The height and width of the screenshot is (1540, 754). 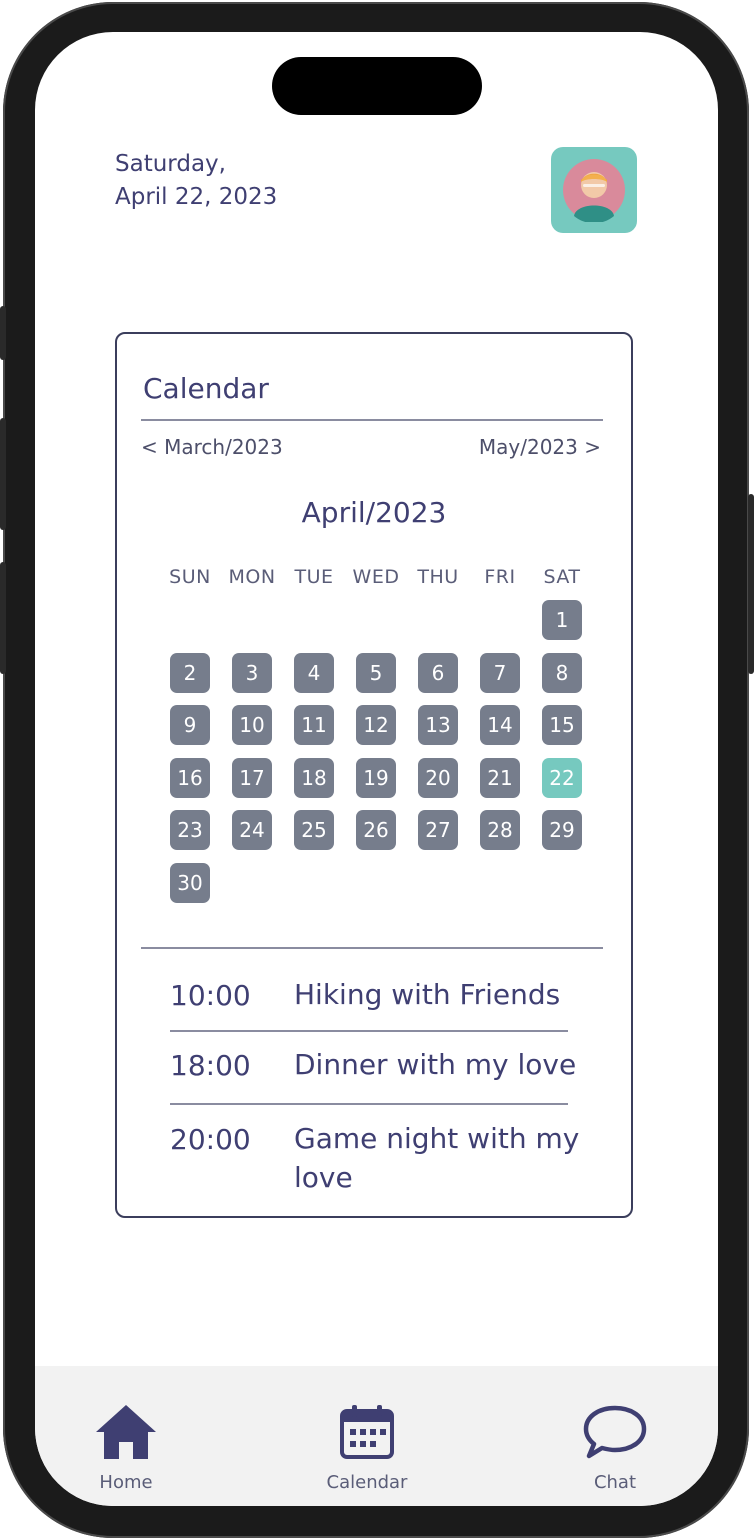 What do you see at coordinates (500, 577) in the screenshot?
I see `weekday-label: FRI` at bounding box center [500, 577].